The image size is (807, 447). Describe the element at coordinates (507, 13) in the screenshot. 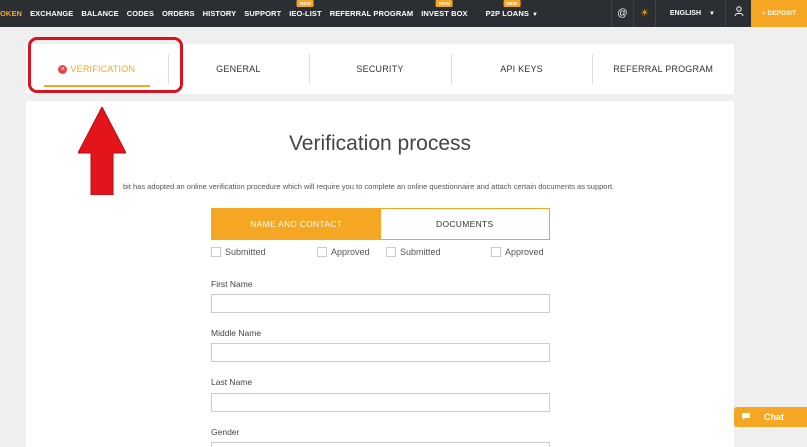

I see `nav-label: P2P LOANS` at that location.